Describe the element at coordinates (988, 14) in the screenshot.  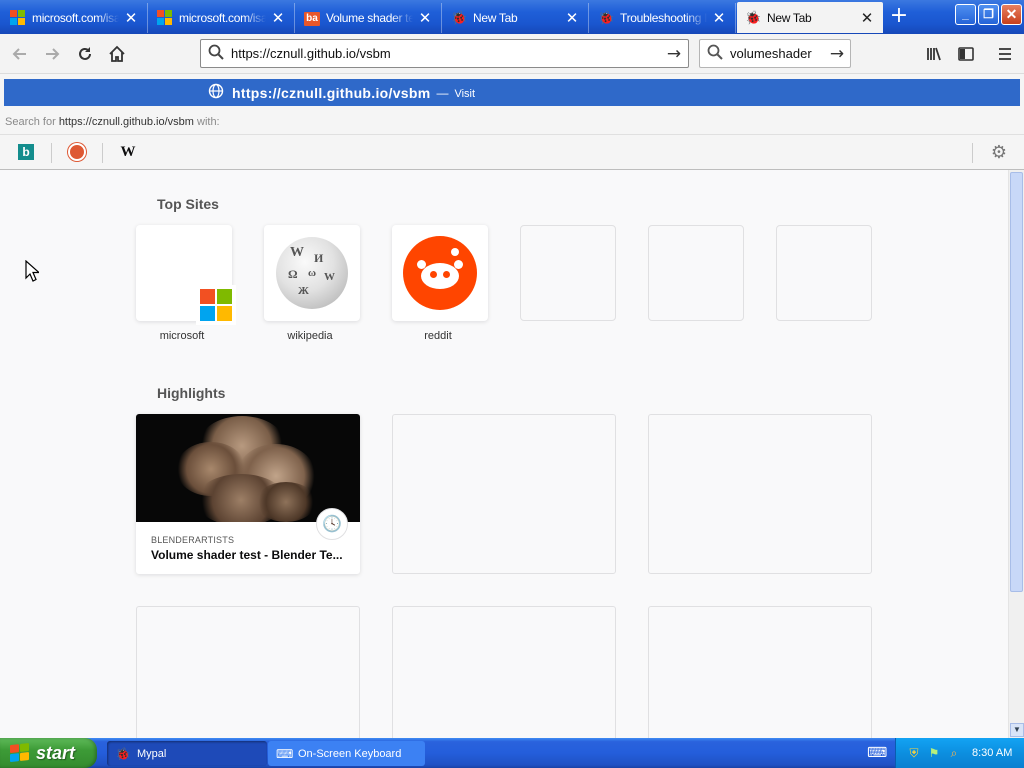
I see `restore-button: ❐` at that location.